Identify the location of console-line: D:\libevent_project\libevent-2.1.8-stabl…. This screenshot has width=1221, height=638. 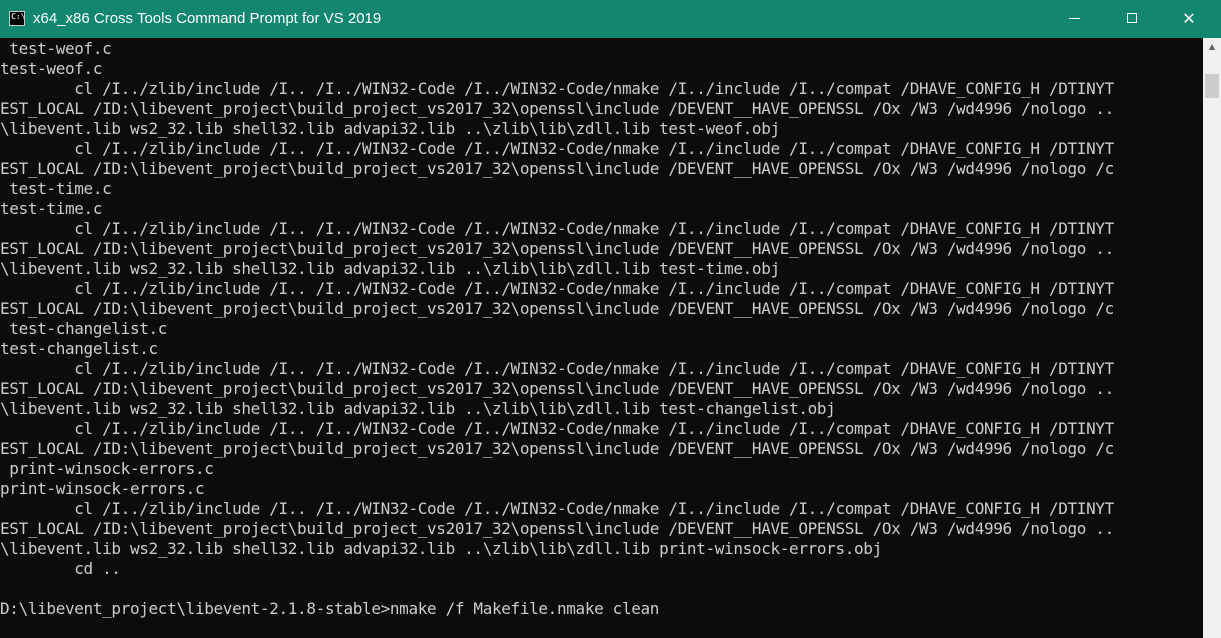
(330, 608).